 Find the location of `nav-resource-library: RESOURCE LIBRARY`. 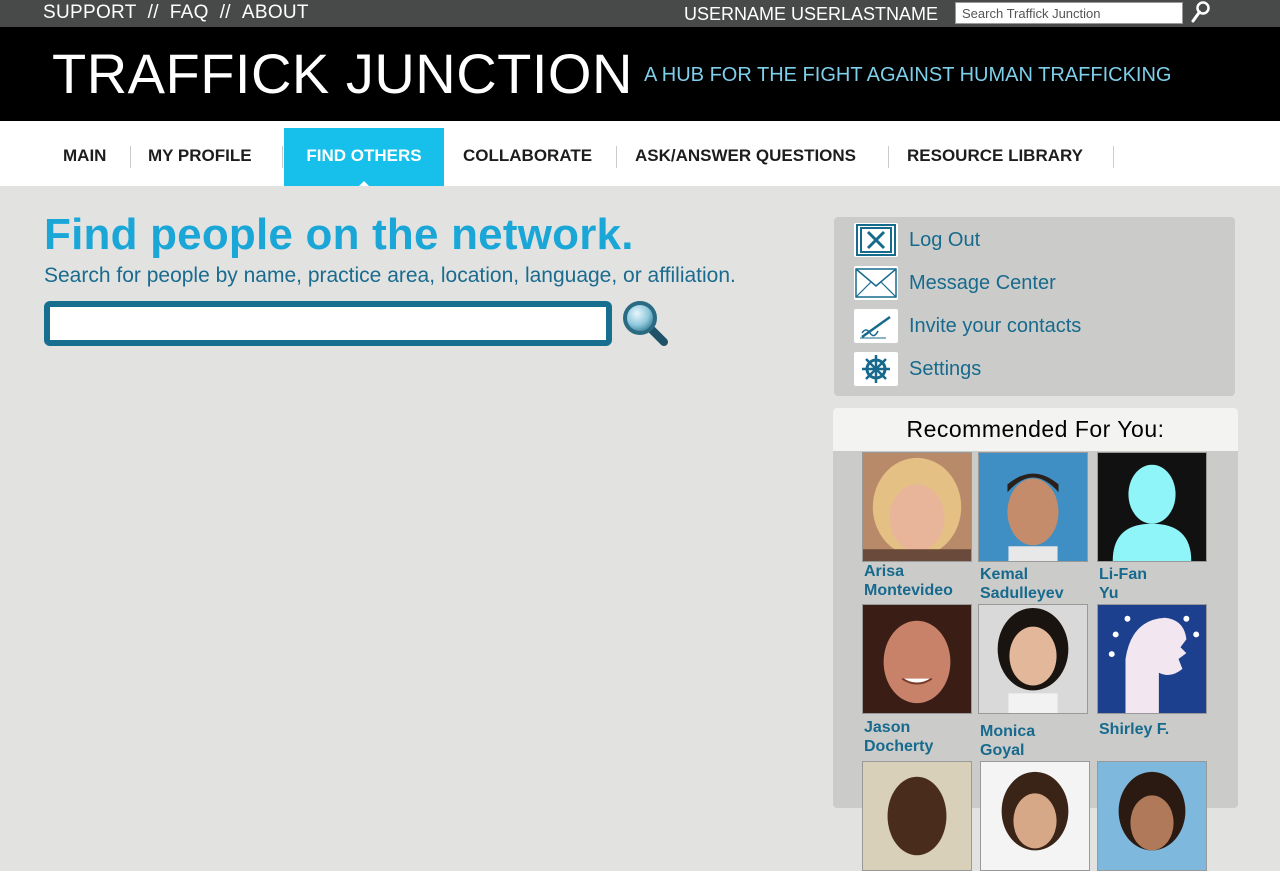

nav-resource-library: RESOURCE LIBRARY is located at coordinates (995, 157).